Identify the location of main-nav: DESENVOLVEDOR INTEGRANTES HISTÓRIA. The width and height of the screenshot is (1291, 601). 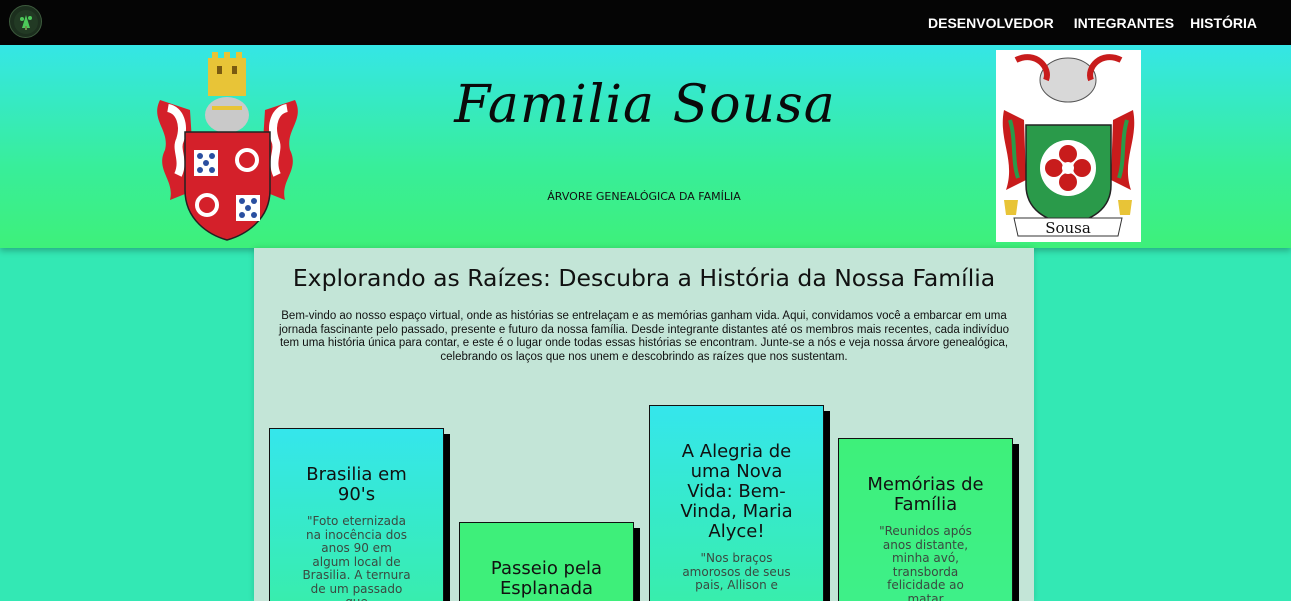
(1092, 22).